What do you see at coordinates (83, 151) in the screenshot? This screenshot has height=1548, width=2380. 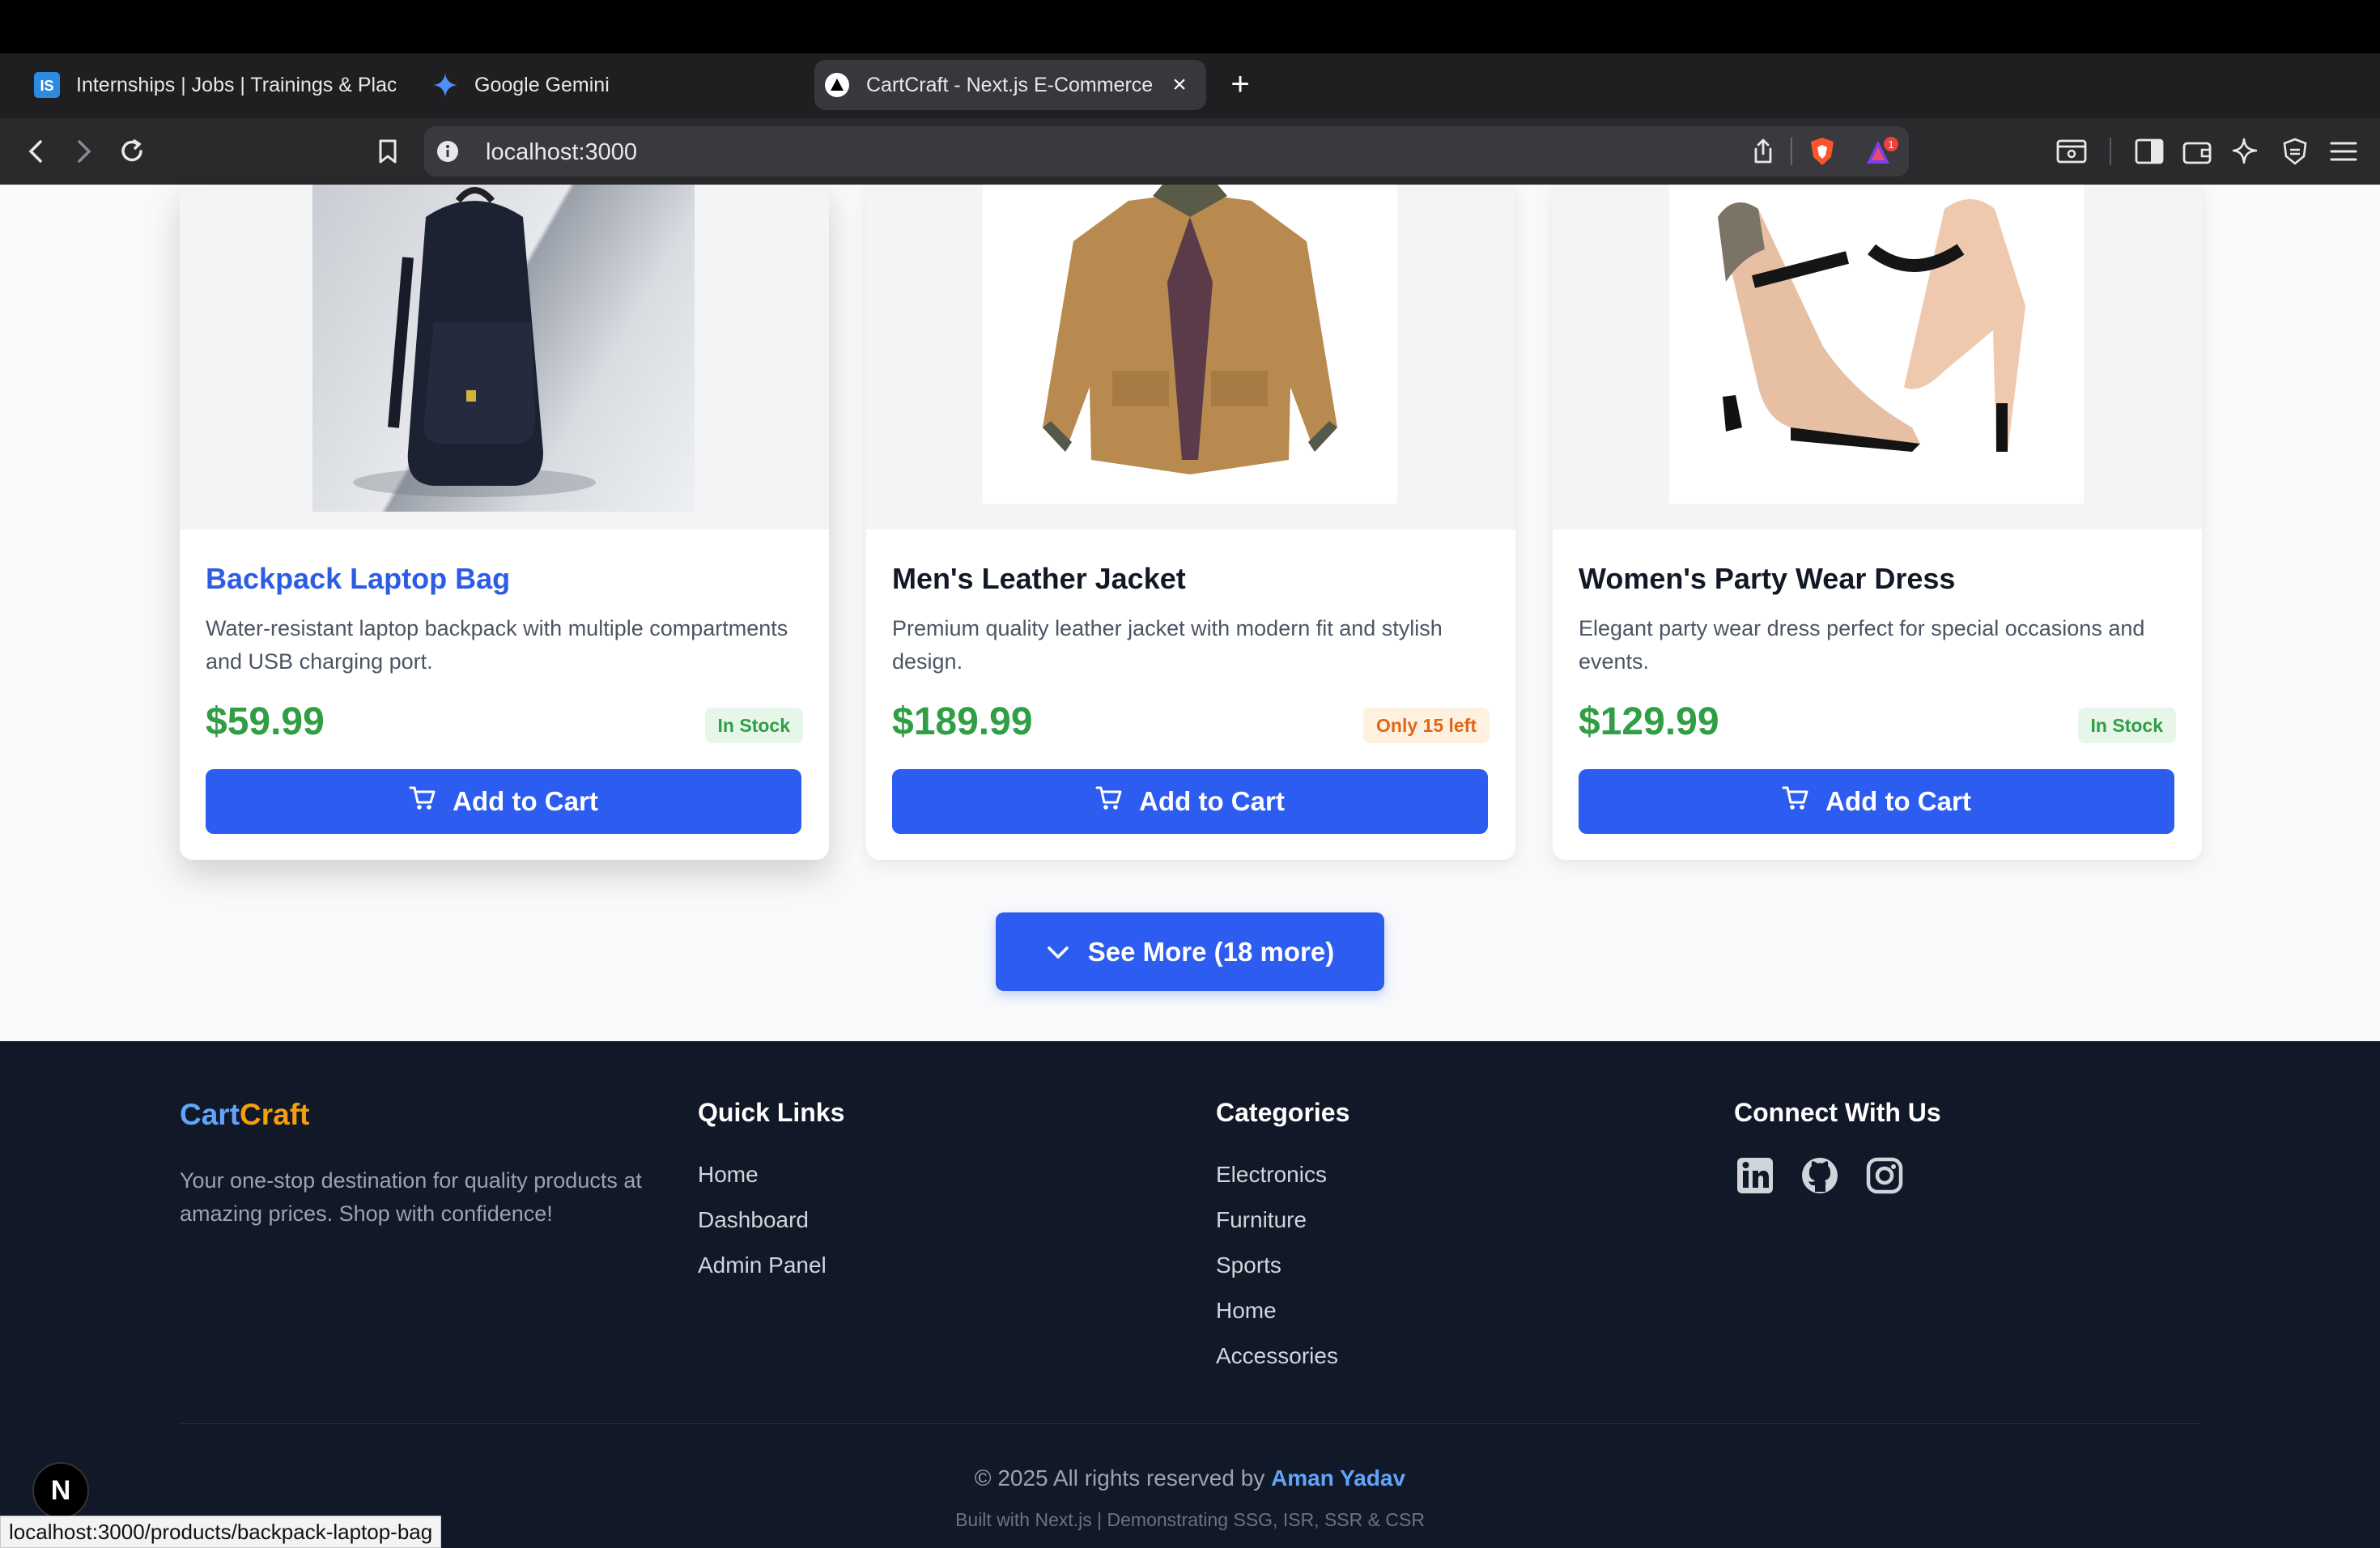 I see `forward-icon` at bounding box center [83, 151].